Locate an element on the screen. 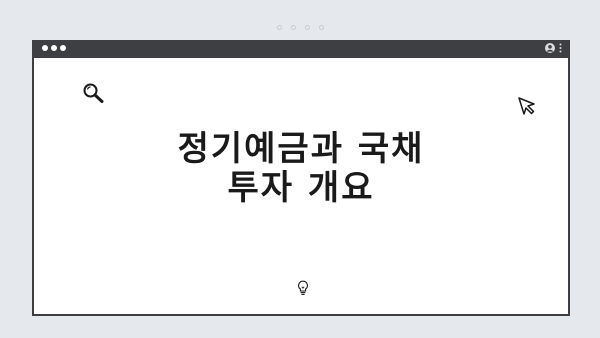 The height and width of the screenshot is (338, 600). page-title-line-1: 정기예금과 국채 is located at coordinates (301, 149).